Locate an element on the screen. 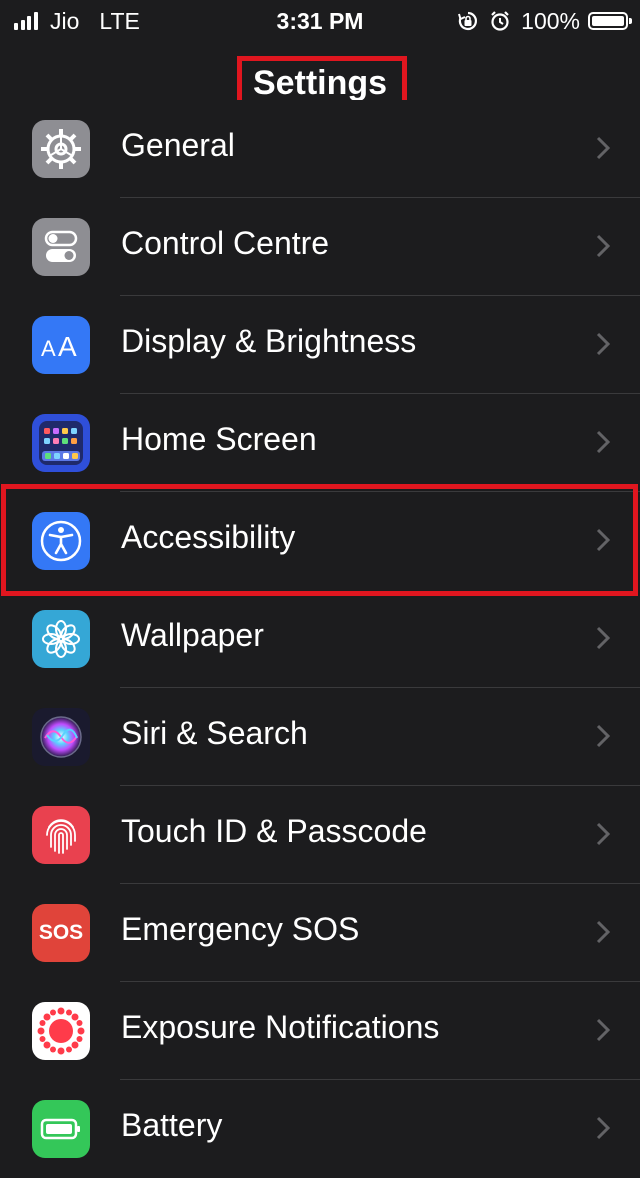  exposure-icon is located at coordinates (61, 1031).